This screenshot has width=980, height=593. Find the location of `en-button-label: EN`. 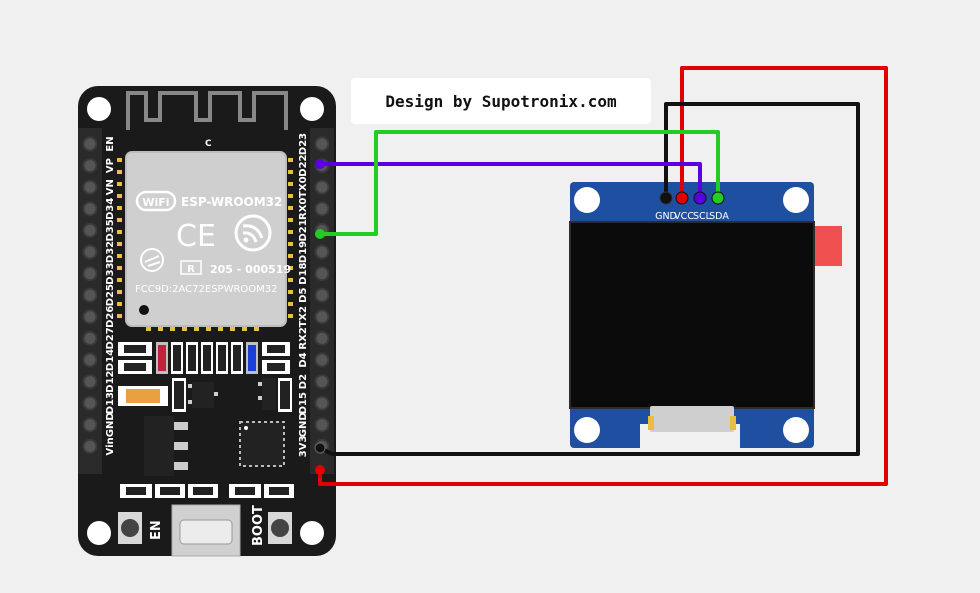

en-button-label: EN is located at coordinates (156, 530).